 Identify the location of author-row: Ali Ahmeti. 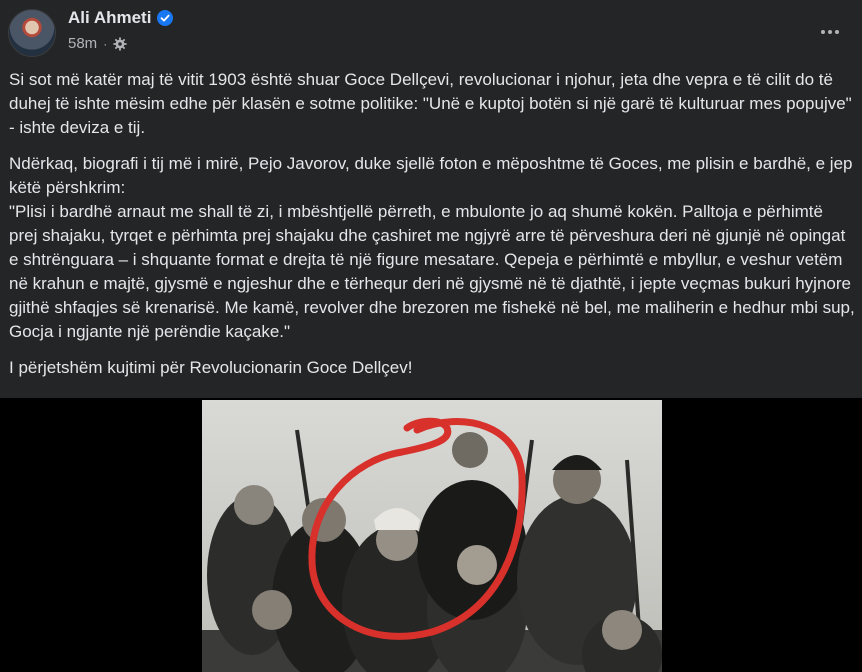
(121, 18).